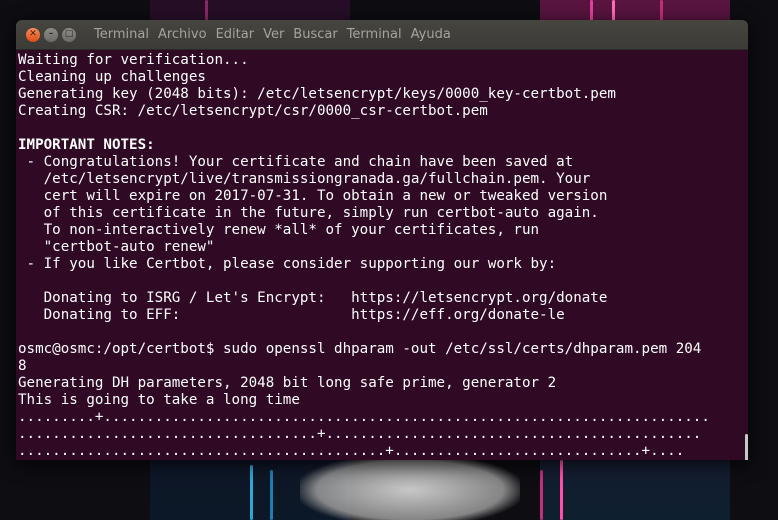 This screenshot has height=520, width=778. Describe the element at coordinates (86, 145) in the screenshot. I see `terminal-line-heading: IMPORTANT NOTES:` at that location.